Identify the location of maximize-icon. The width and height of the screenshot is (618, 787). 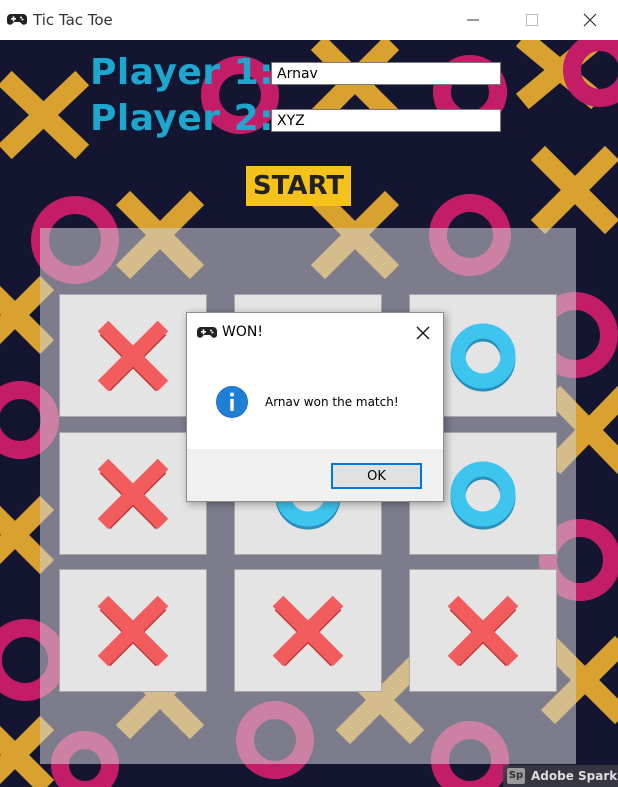
(532, 20).